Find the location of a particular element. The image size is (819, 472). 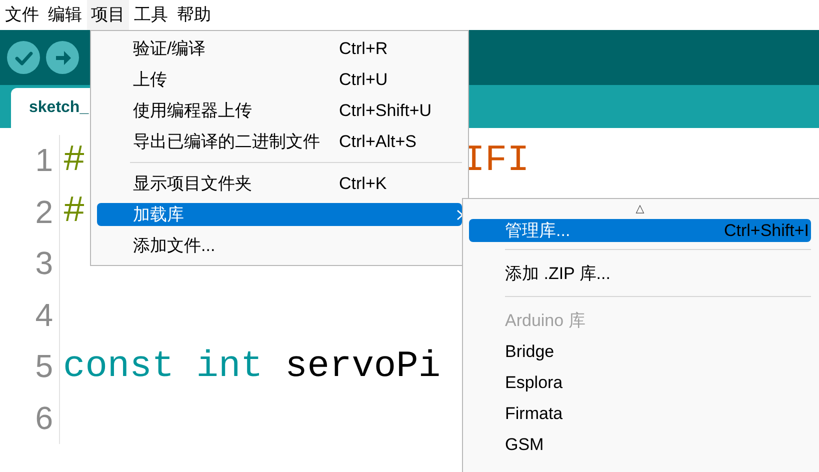

line-number: 3 is located at coordinates (30, 264).